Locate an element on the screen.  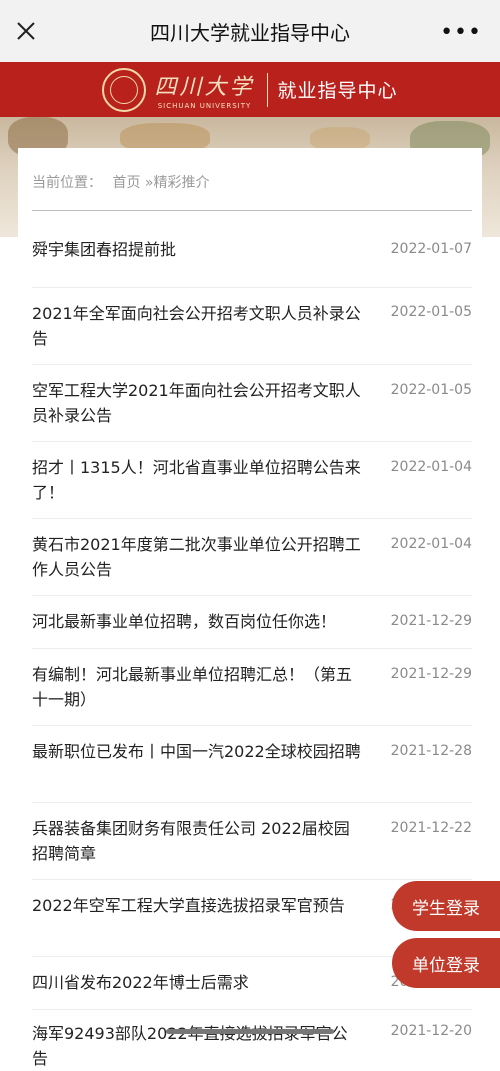
list-item: 海军92493部队2022年直接选拔招录军官公告 2021-12-20 is located at coordinates (252, 1040).